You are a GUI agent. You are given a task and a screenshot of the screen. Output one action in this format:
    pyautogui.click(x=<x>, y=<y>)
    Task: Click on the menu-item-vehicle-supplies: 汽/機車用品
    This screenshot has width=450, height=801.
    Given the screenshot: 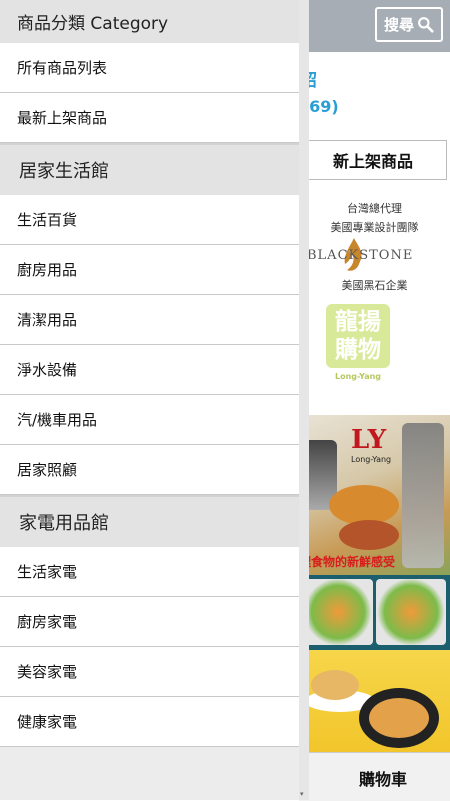 What is the action you would take?
    pyautogui.click(x=149, y=420)
    